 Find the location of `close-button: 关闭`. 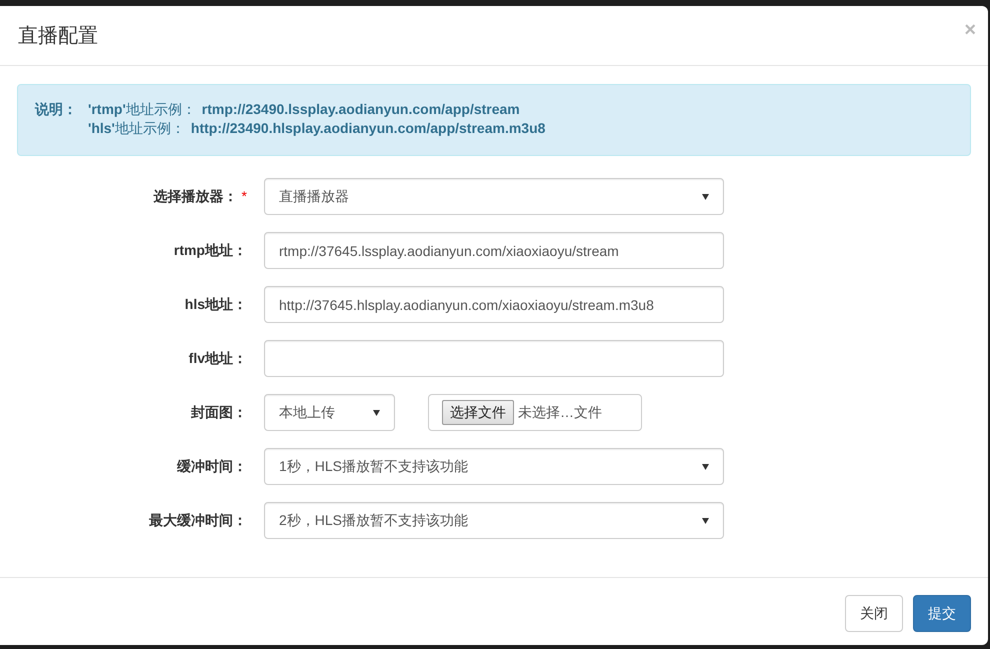

close-button: 关闭 is located at coordinates (874, 613).